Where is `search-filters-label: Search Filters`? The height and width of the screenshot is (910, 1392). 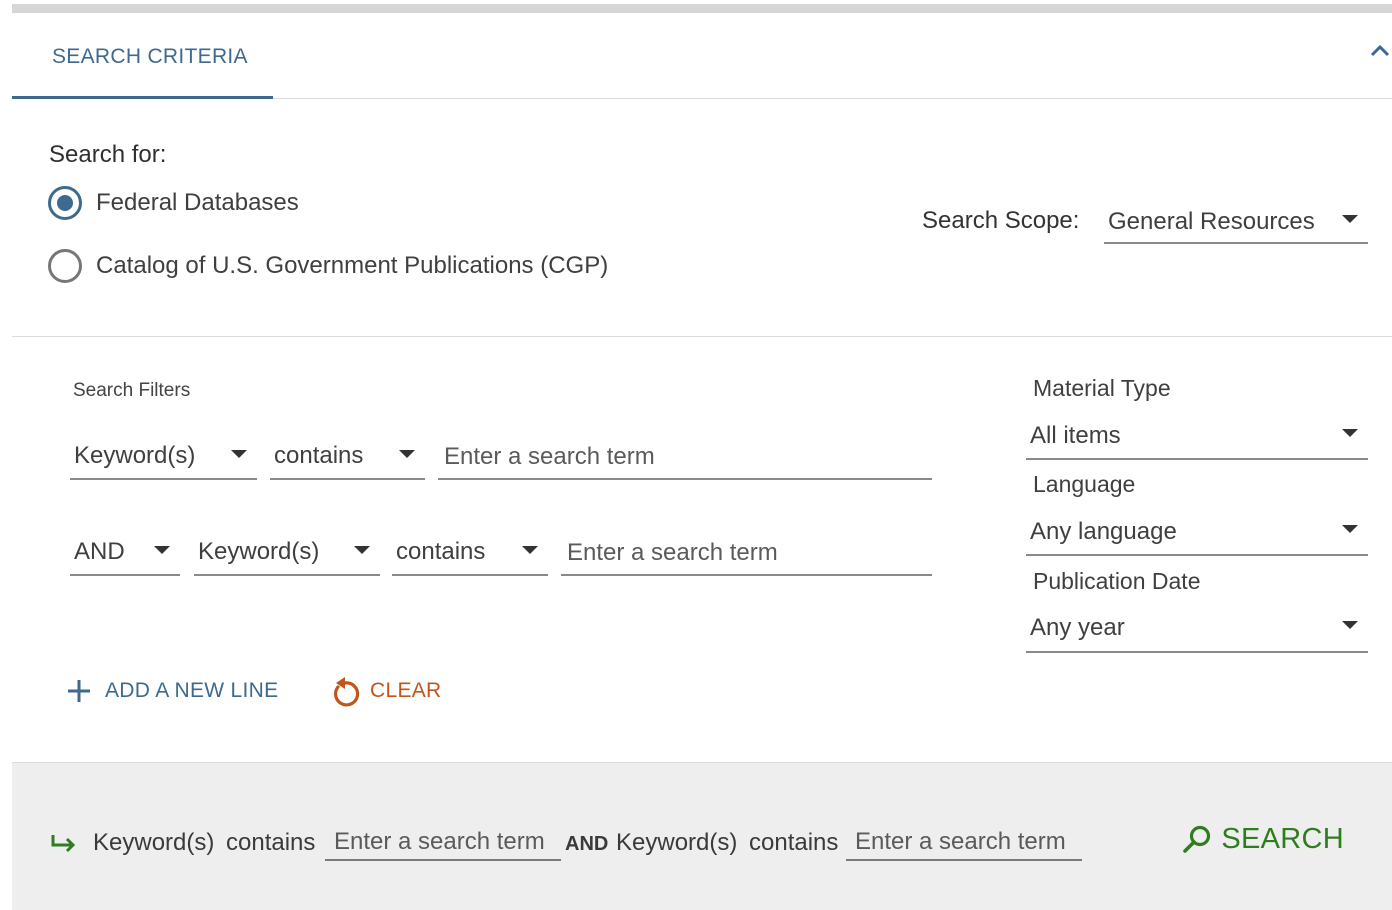 search-filters-label: Search Filters is located at coordinates (132, 390).